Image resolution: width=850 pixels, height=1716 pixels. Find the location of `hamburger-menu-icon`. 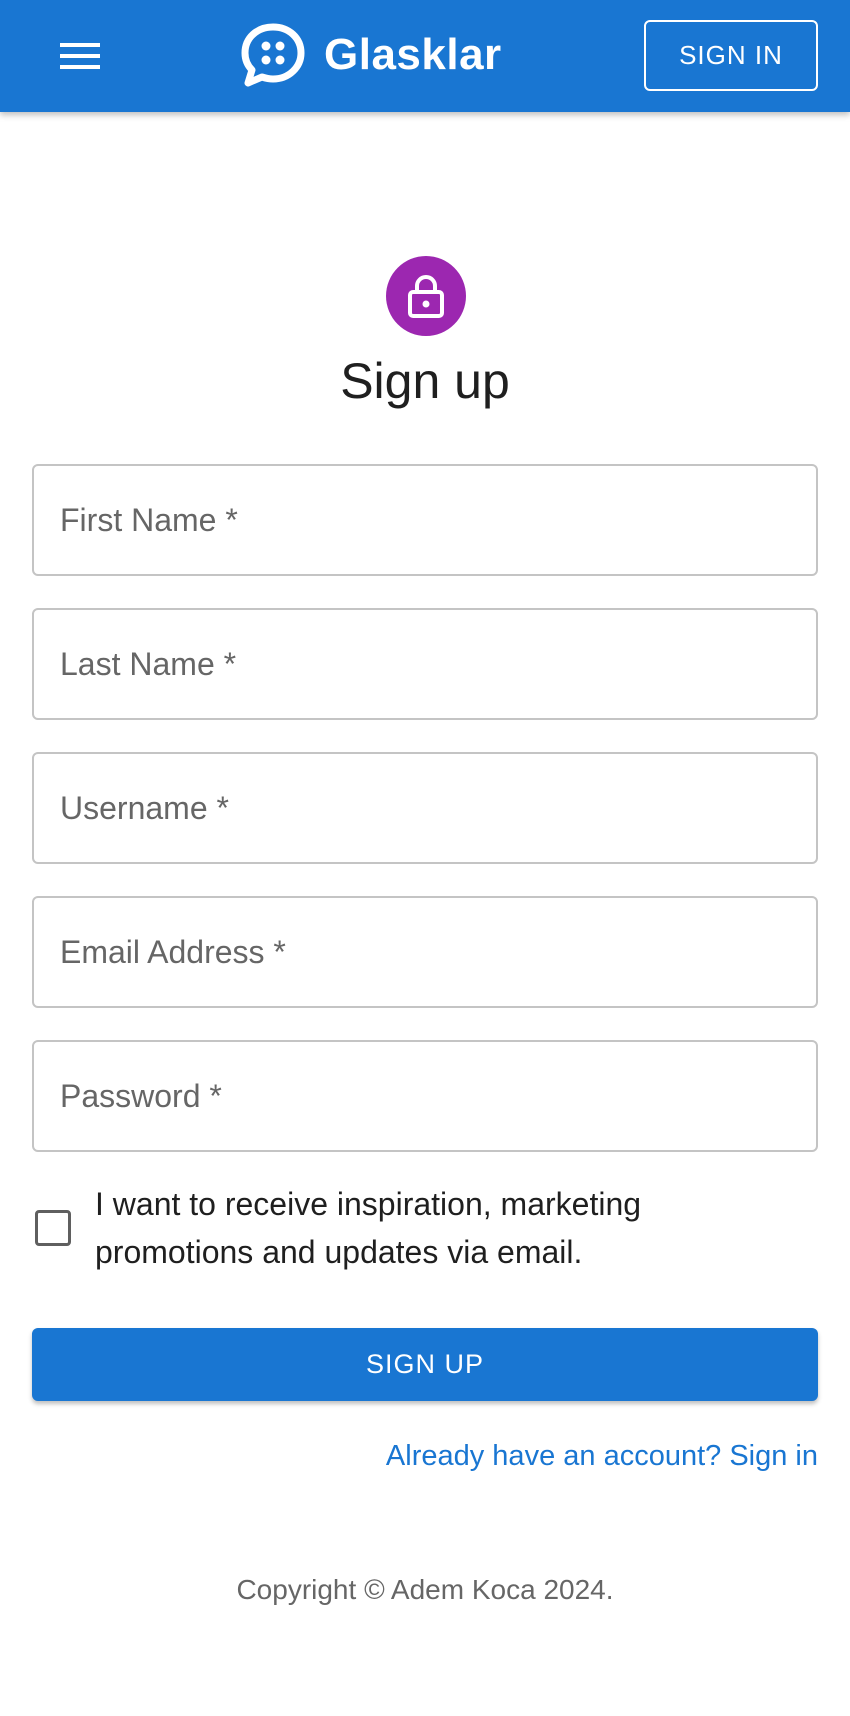

hamburger-menu-icon is located at coordinates (80, 56).